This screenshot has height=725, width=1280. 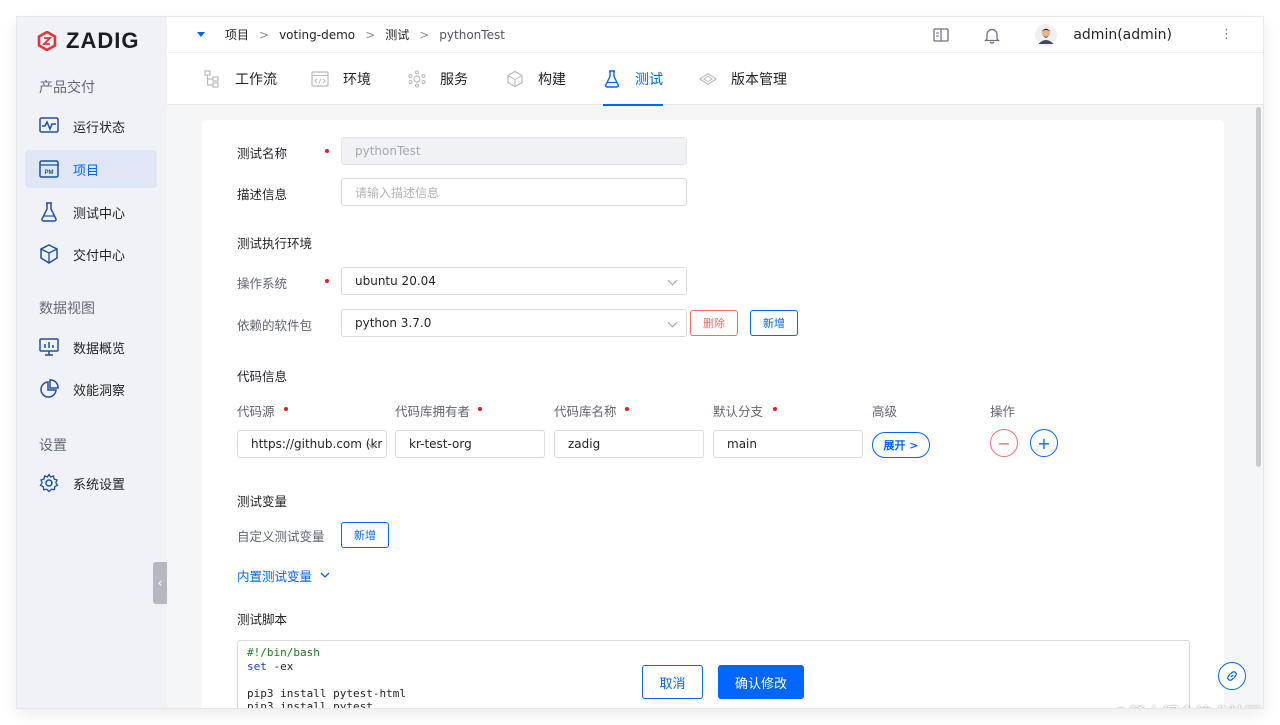 What do you see at coordinates (49, 254) in the screenshot?
I see `cube-package-icon` at bounding box center [49, 254].